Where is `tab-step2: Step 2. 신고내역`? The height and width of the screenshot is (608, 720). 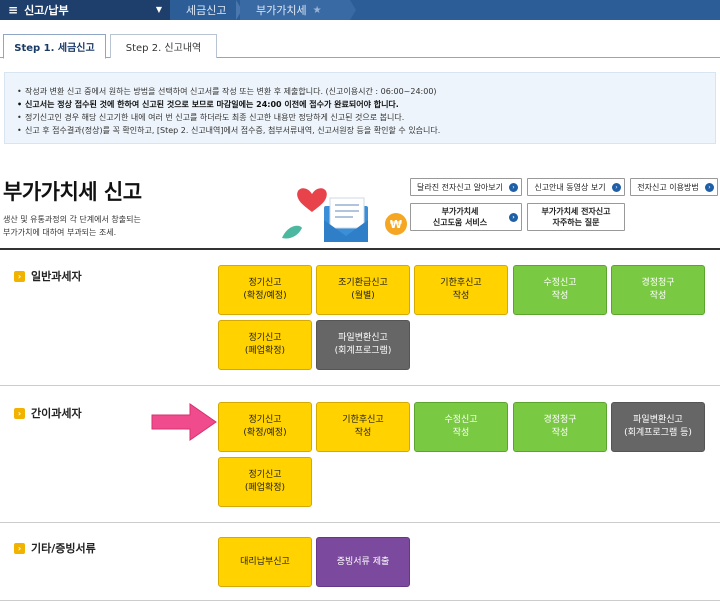 tab-step2: Step 2. 신고내역 is located at coordinates (163, 46).